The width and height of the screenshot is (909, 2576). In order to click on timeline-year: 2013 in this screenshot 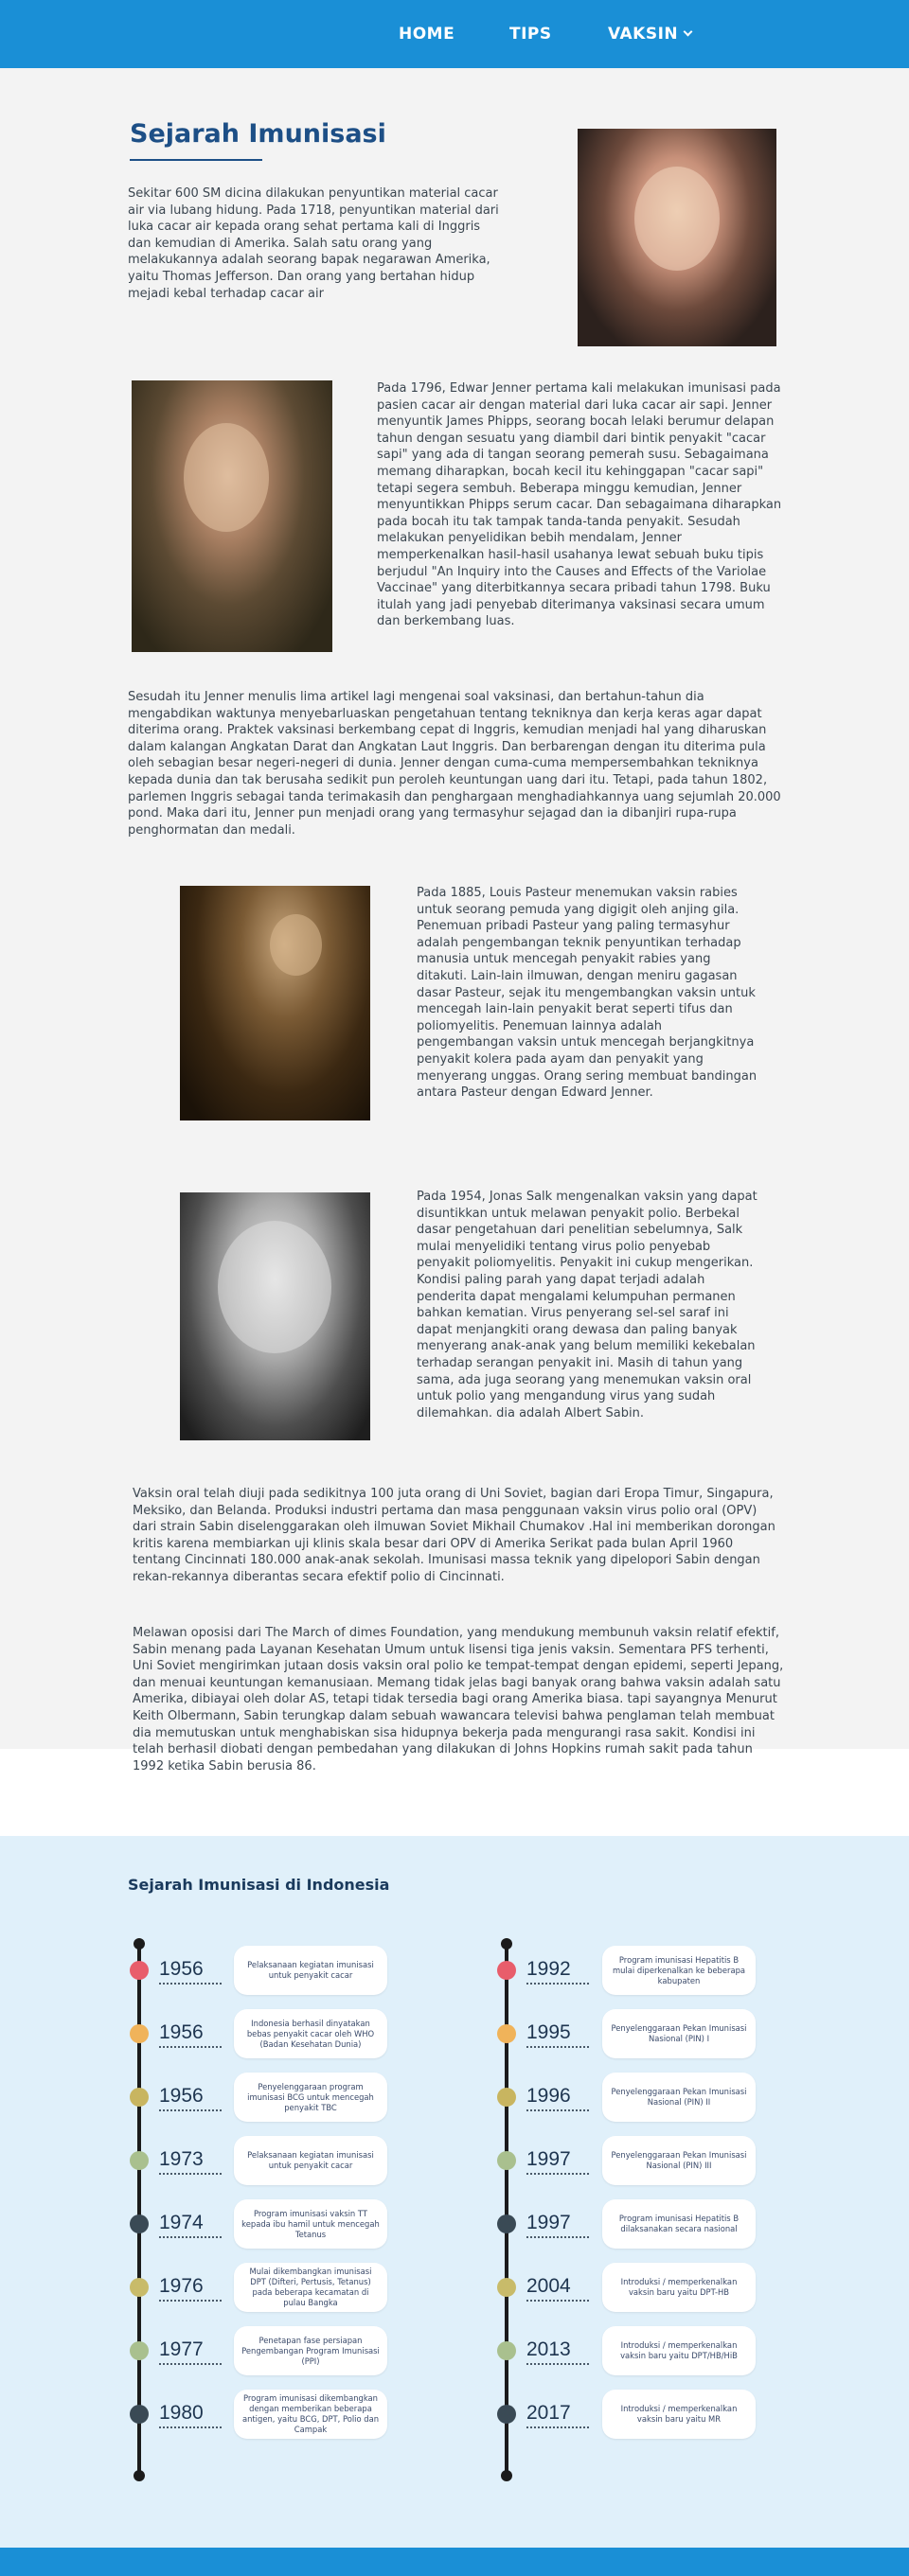, I will do `click(548, 2349)`.